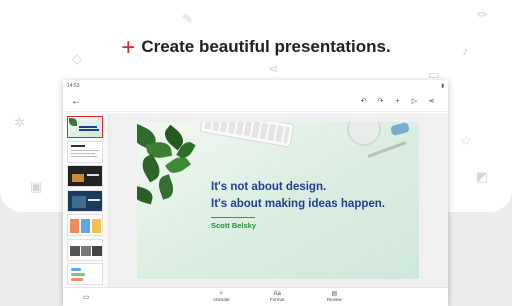 This screenshot has height=306, width=512. Describe the element at coordinates (277, 299) in the screenshot. I see `format-label: Format` at that location.